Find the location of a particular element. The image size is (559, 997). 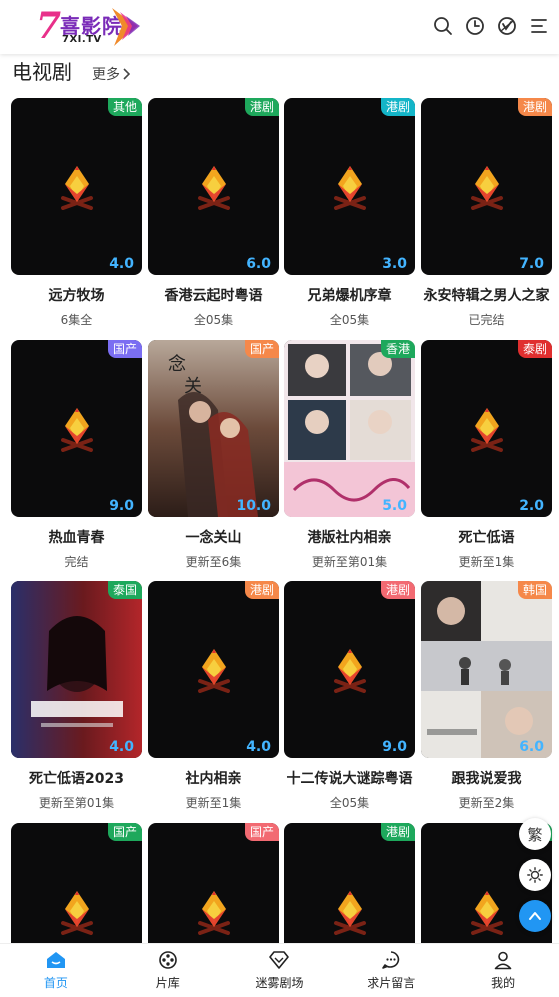

series-title: 港版社内相亲 is located at coordinates (349, 537).